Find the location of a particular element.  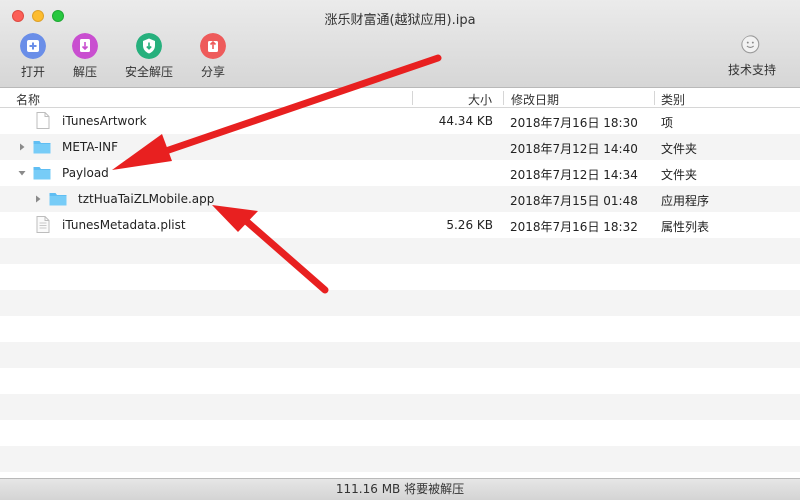

file-name: Payload is located at coordinates (85, 173).